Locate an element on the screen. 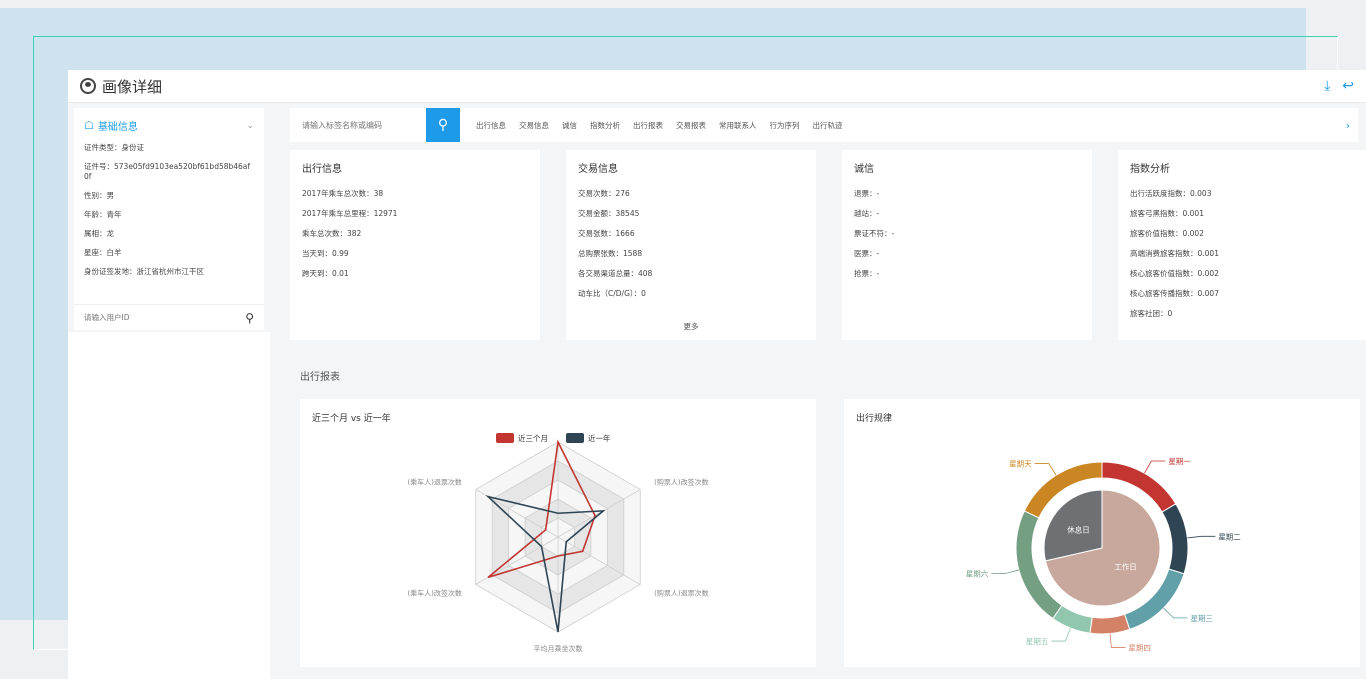 This screenshot has height=679, width=1366. legend-label: 近三个月 is located at coordinates (533, 438).